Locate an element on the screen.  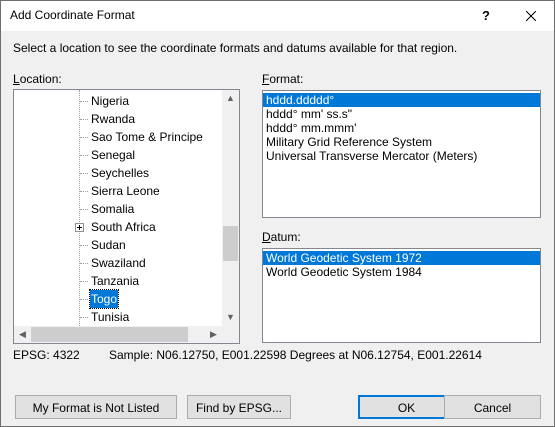
datum-label: Datum: is located at coordinates (281, 237).